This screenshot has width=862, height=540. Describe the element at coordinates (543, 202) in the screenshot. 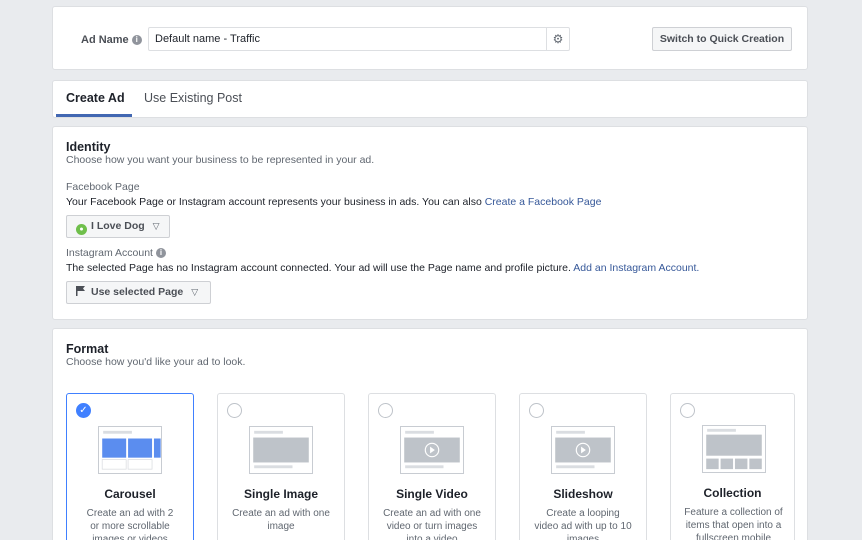

I see `create-facebook-page-link: Create a Facebook Page` at that location.